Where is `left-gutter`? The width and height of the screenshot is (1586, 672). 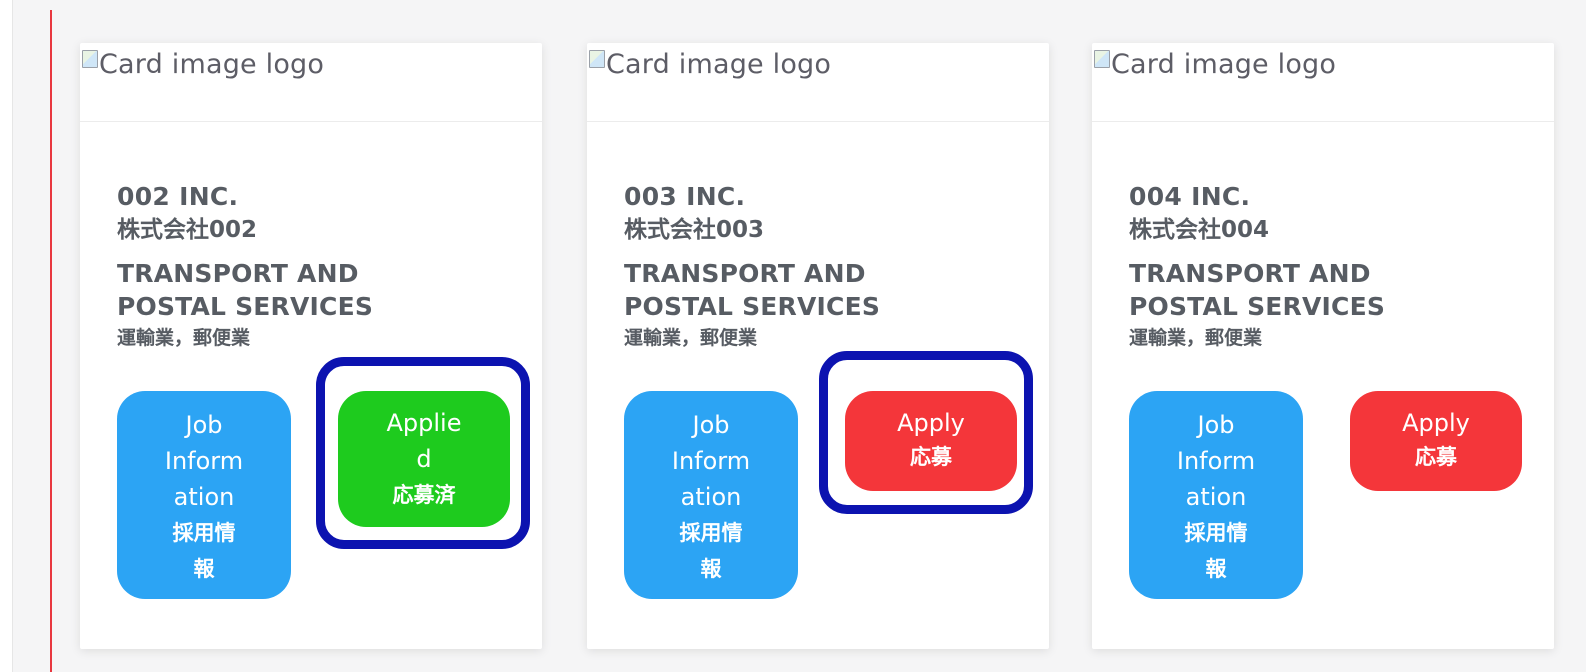
left-gutter is located at coordinates (6, 336).